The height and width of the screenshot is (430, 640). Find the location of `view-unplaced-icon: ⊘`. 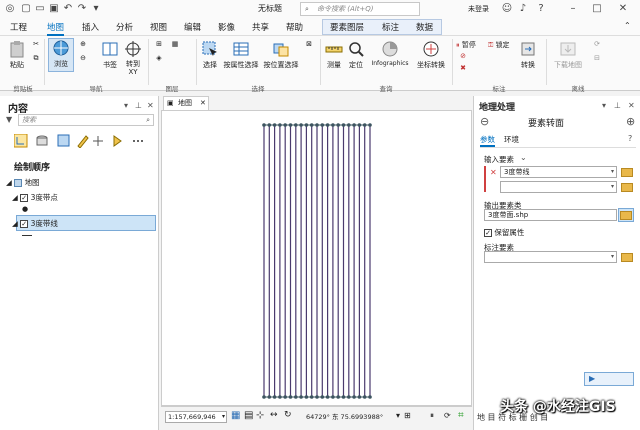

view-unplaced-icon: ⊘ is located at coordinates (463, 56).